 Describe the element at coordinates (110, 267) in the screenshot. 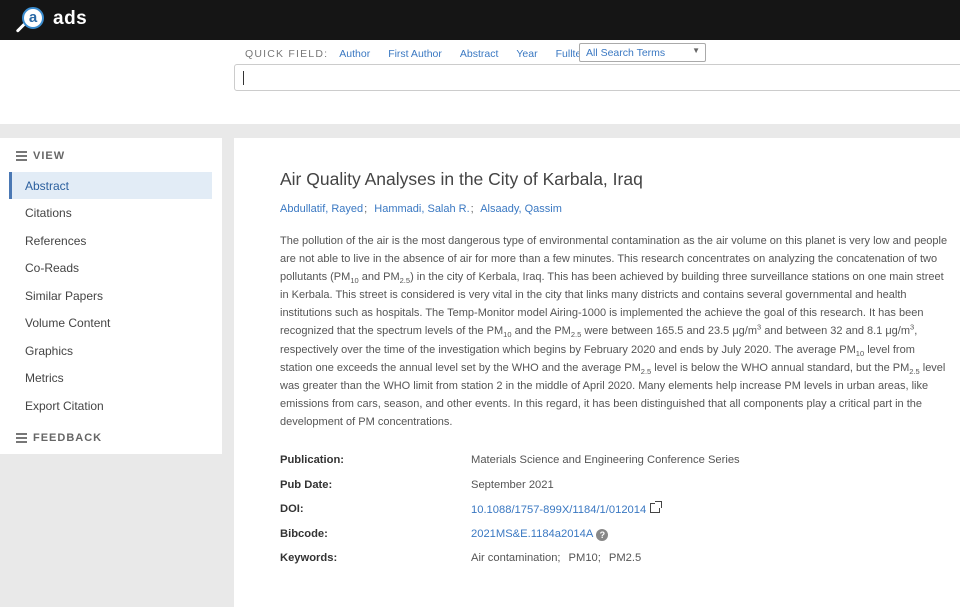

I see `sidebar-item-co-reads: Co-Reads` at that location.